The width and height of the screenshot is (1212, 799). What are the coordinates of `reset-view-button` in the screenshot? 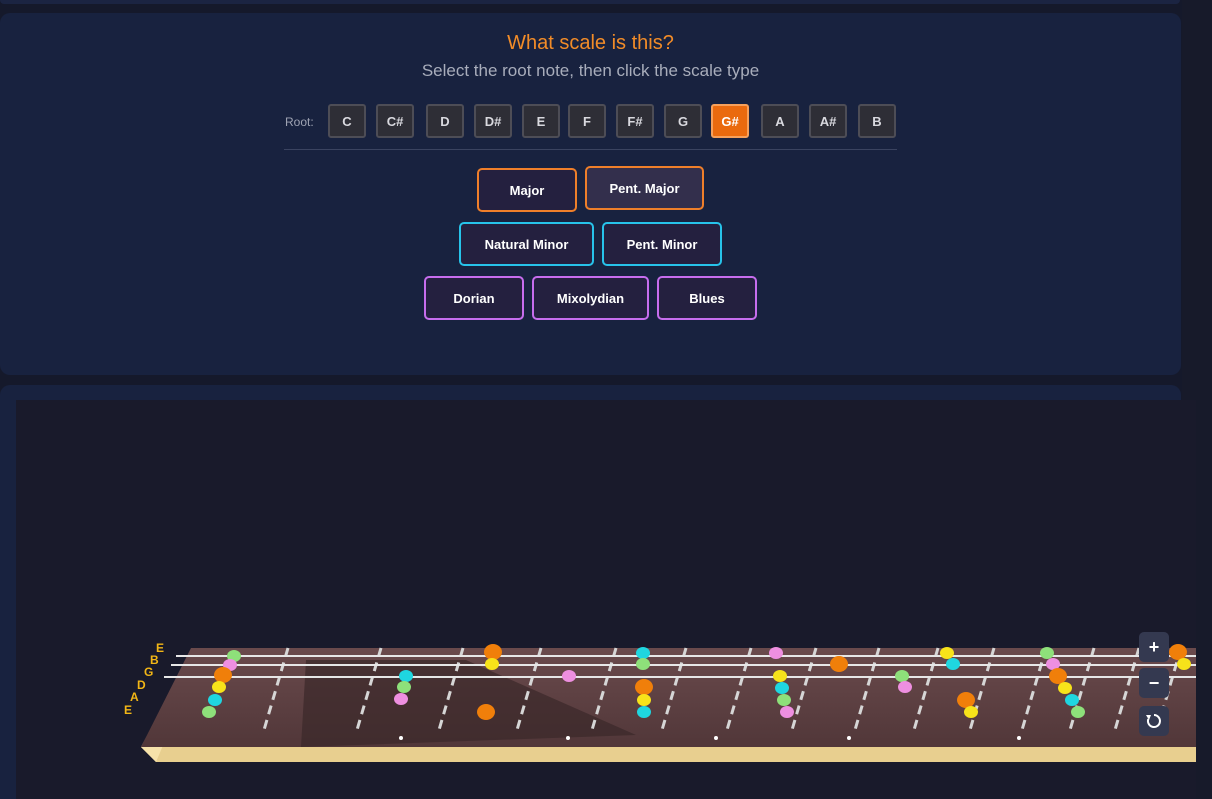 It's located at (1154, 721).